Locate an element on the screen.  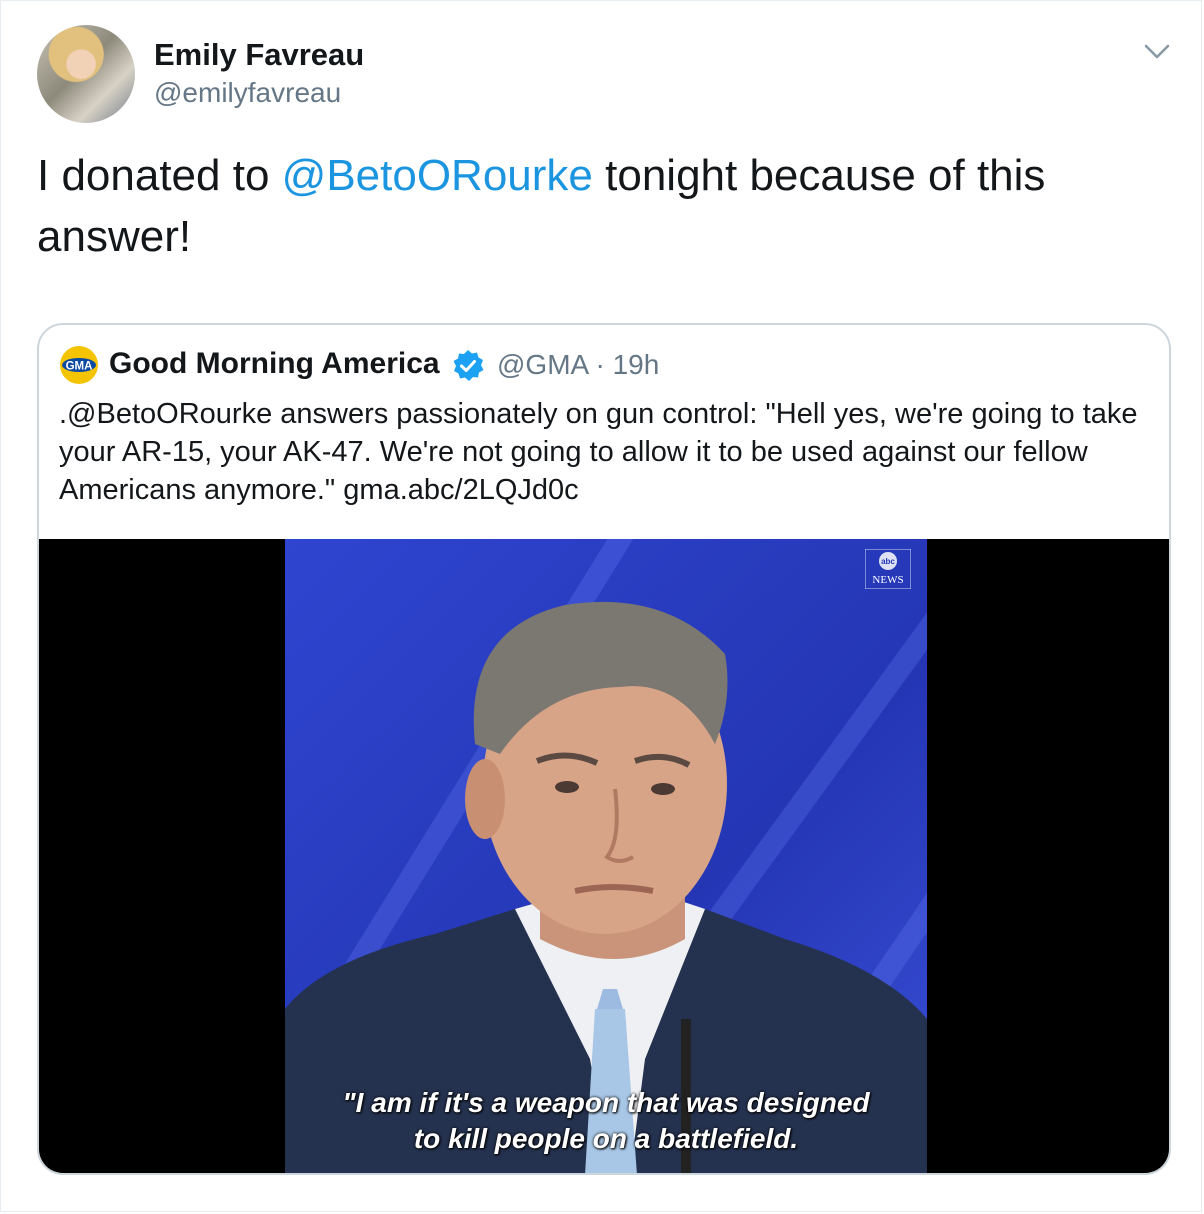
tweet-text-before: I donated to is located at coordinates (159, 175).